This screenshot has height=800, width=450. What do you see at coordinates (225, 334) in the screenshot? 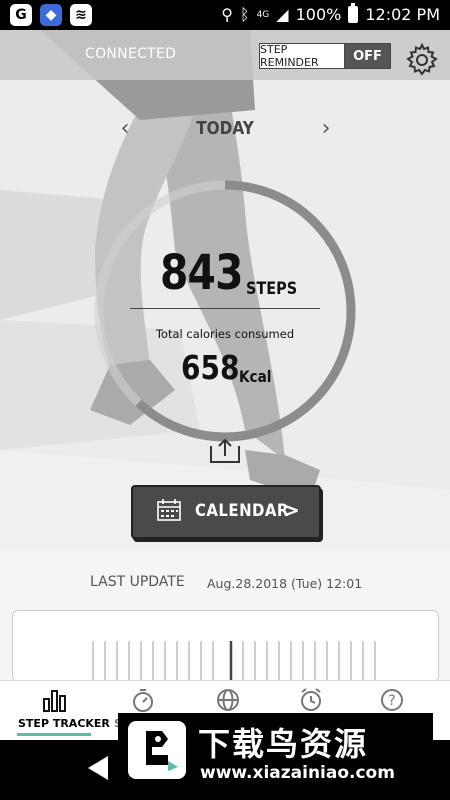
I see `calories-label: Total calories consumed` at bounding box center [225, 334].